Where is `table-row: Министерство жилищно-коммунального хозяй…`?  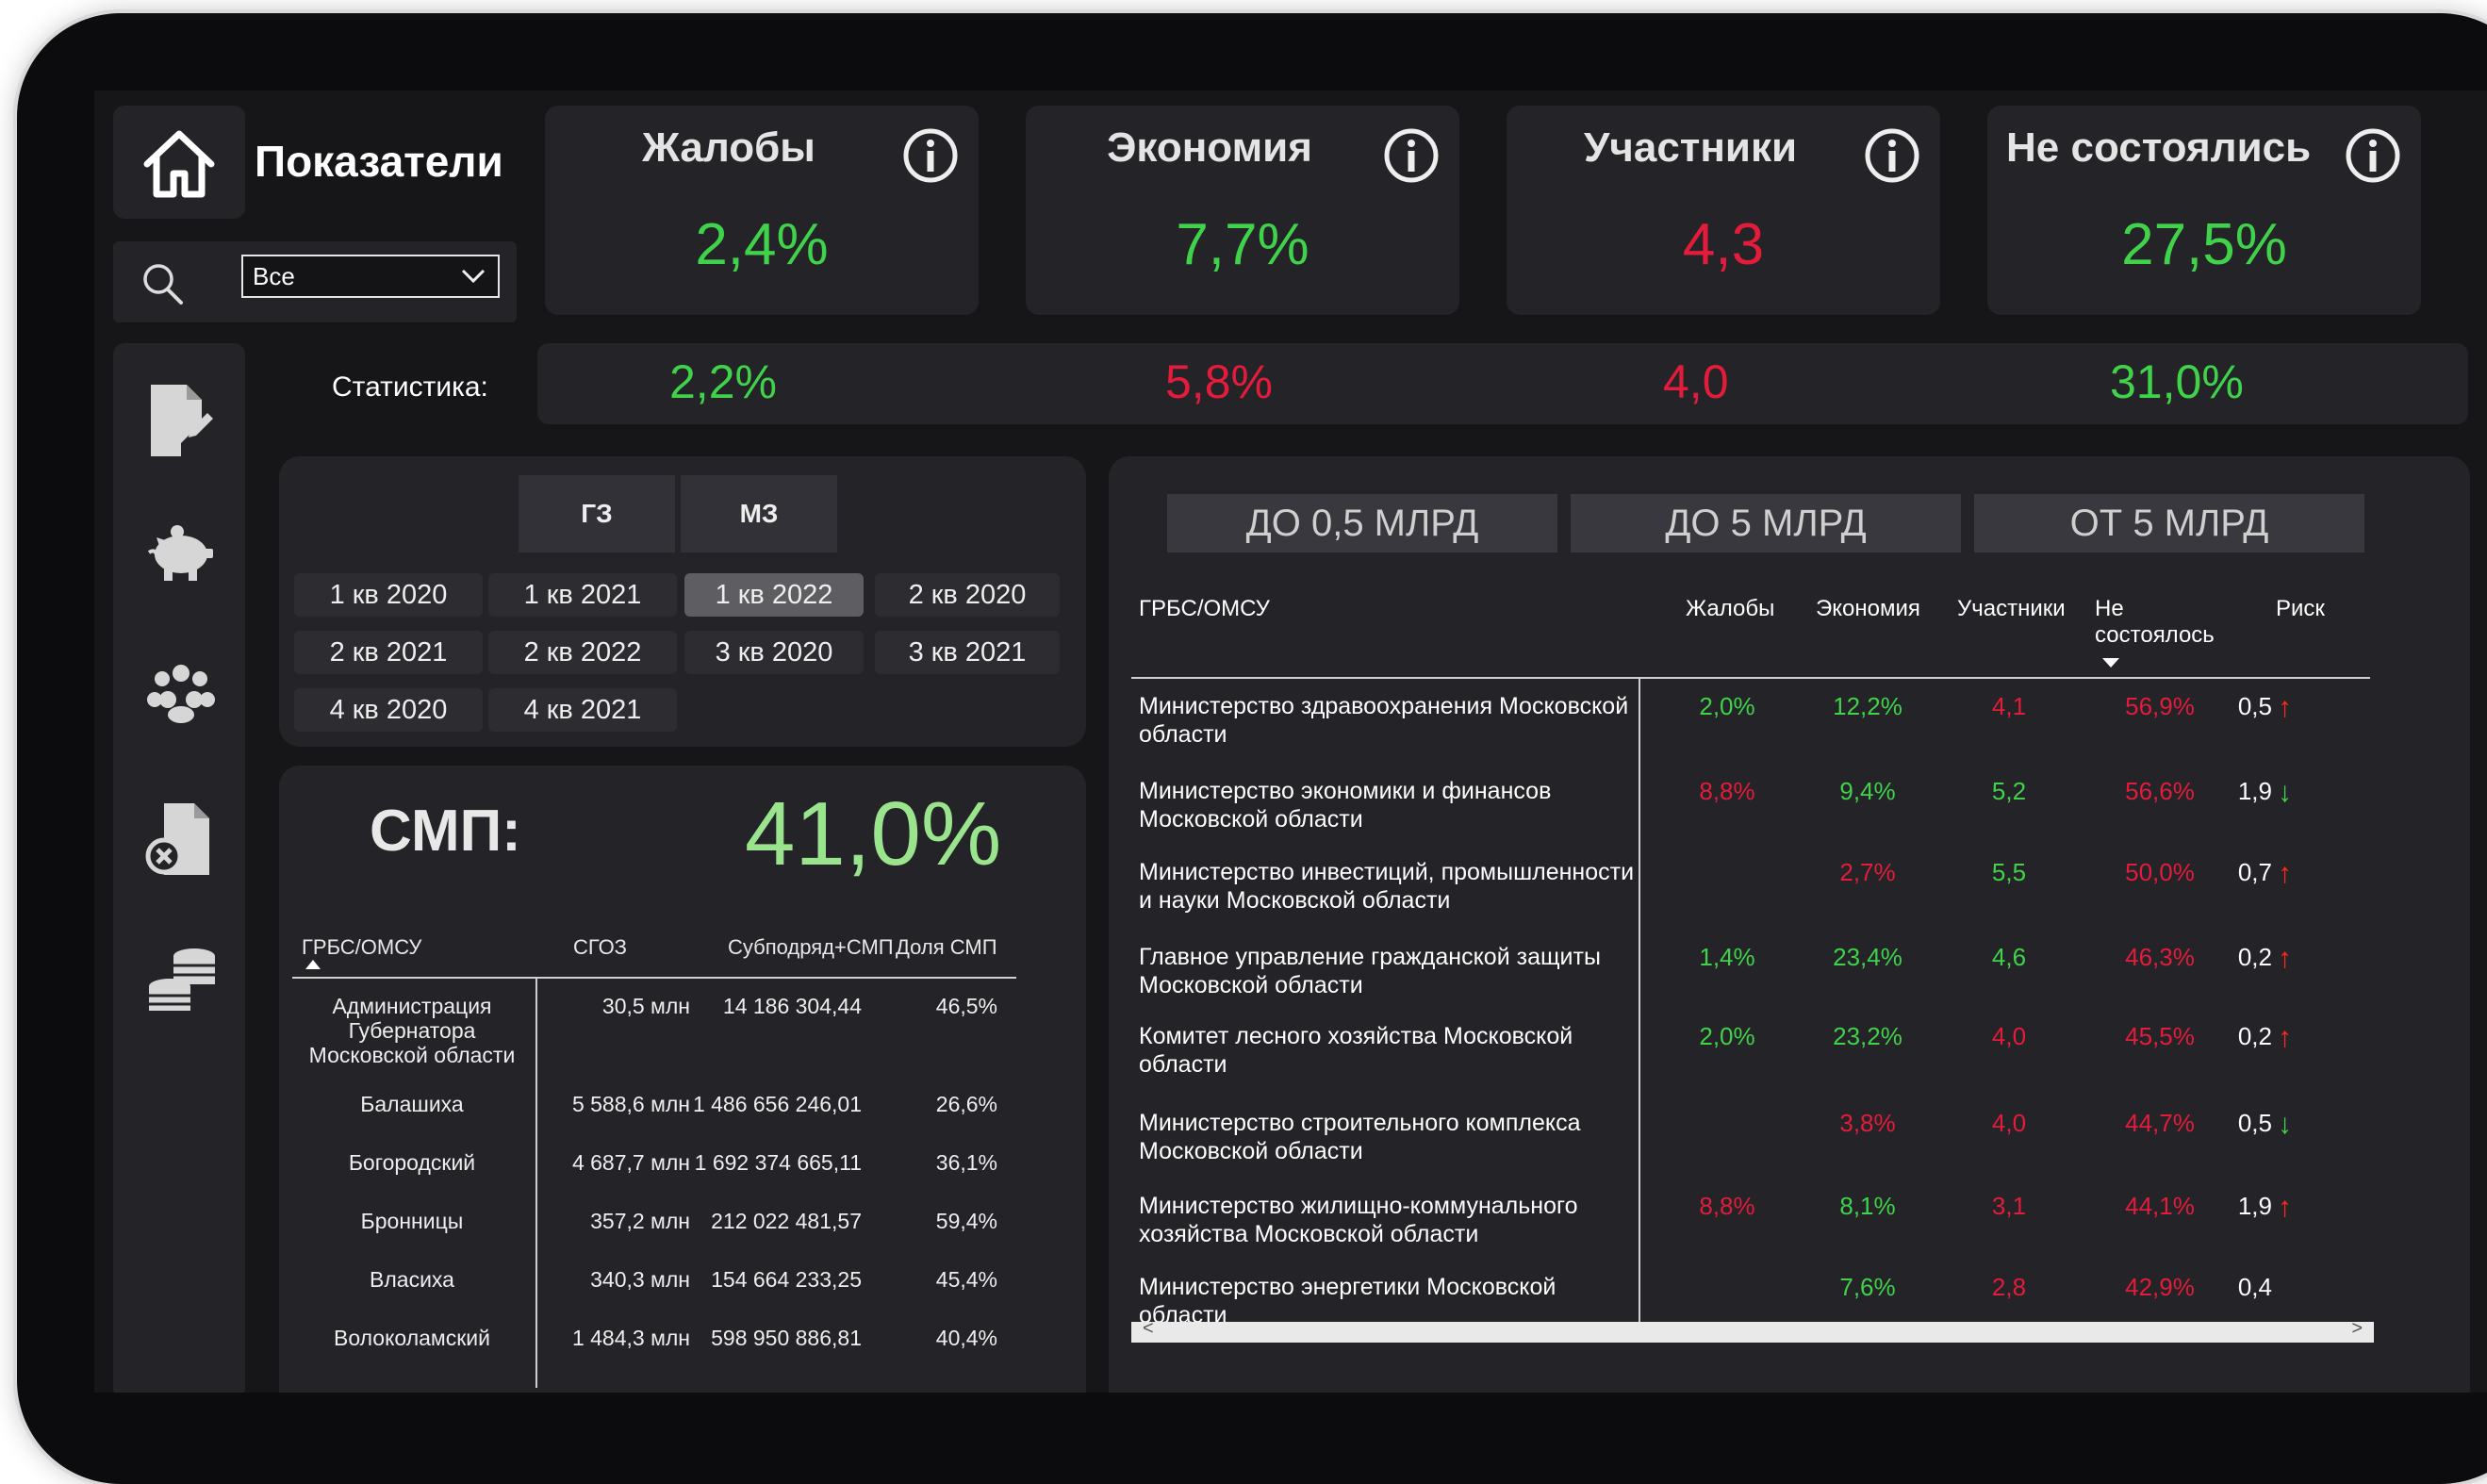 table-row: Министерство жилищно-коммунального хозяй… is located at coordinates (1769, 1234).